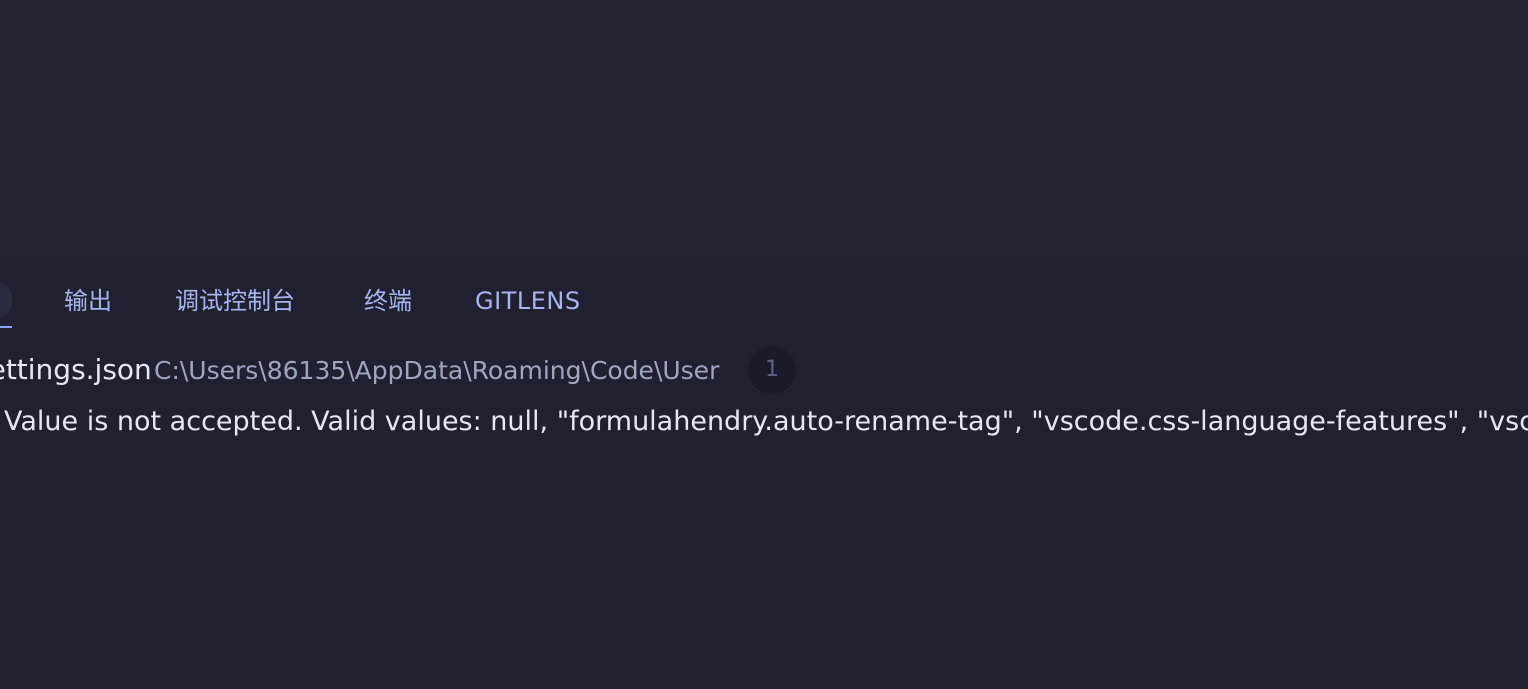  What do you see at coordinates (437, 370) in the screenshot?
I see `problem-file-path: C:\Users\86135\AppData\Roaming\Code\User` at bounding box center [437, 370].